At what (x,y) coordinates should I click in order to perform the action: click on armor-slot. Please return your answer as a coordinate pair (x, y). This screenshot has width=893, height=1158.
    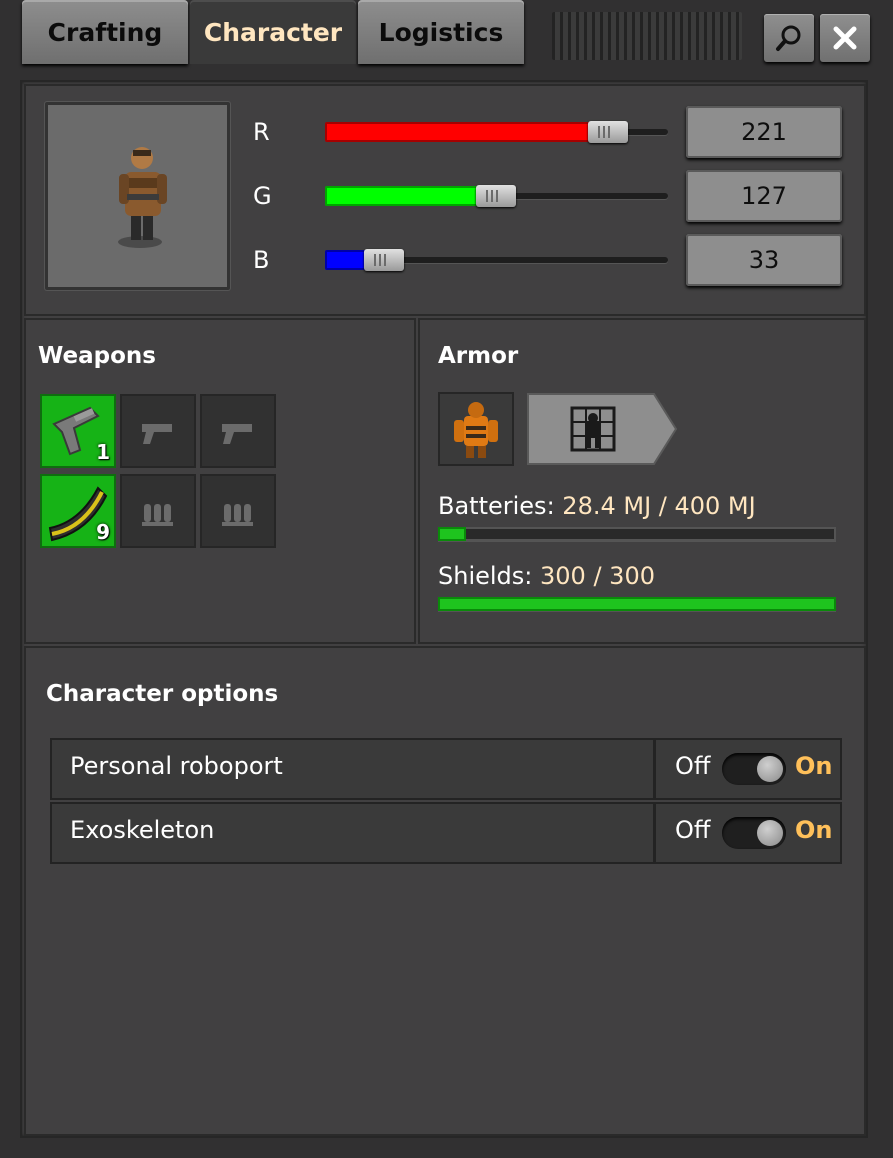
    Looking at the image, I should click on (476, 429).